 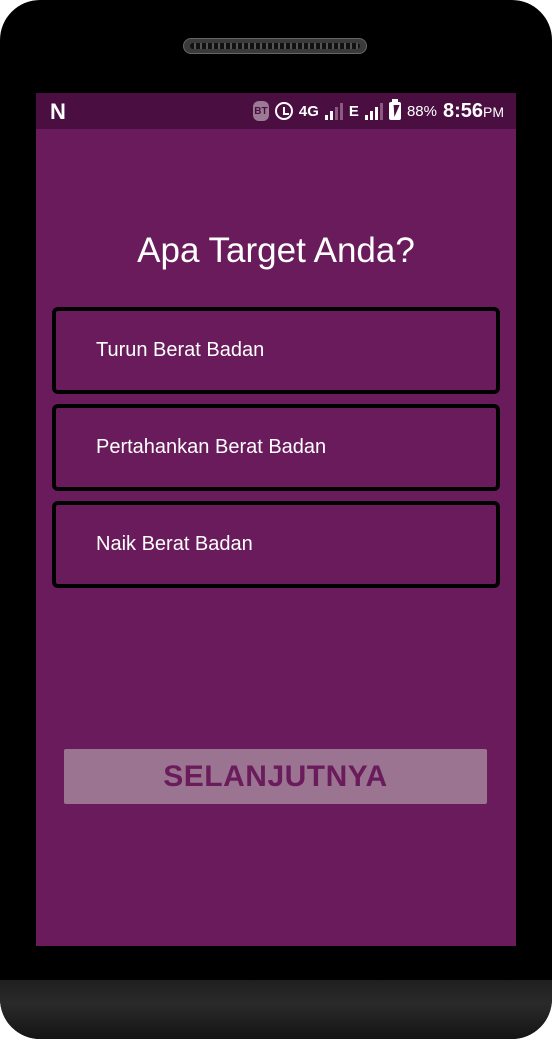 What do you see at coordinates (275, 46) in the screenshot?
I see `phone-speaker` at bounding box center [275, 46].